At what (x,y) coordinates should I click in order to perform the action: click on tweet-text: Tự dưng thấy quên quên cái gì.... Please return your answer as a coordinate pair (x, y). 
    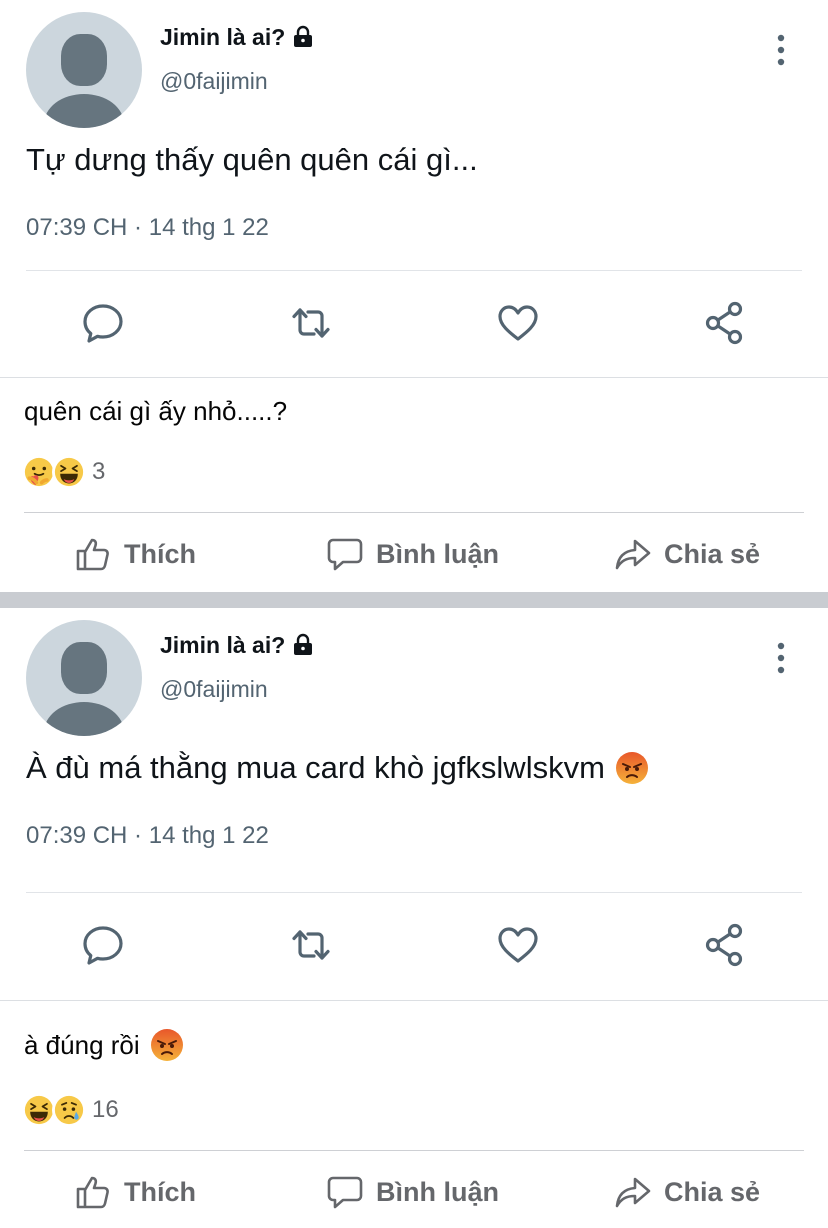
    Looking at the image, I should click on (252, 159).